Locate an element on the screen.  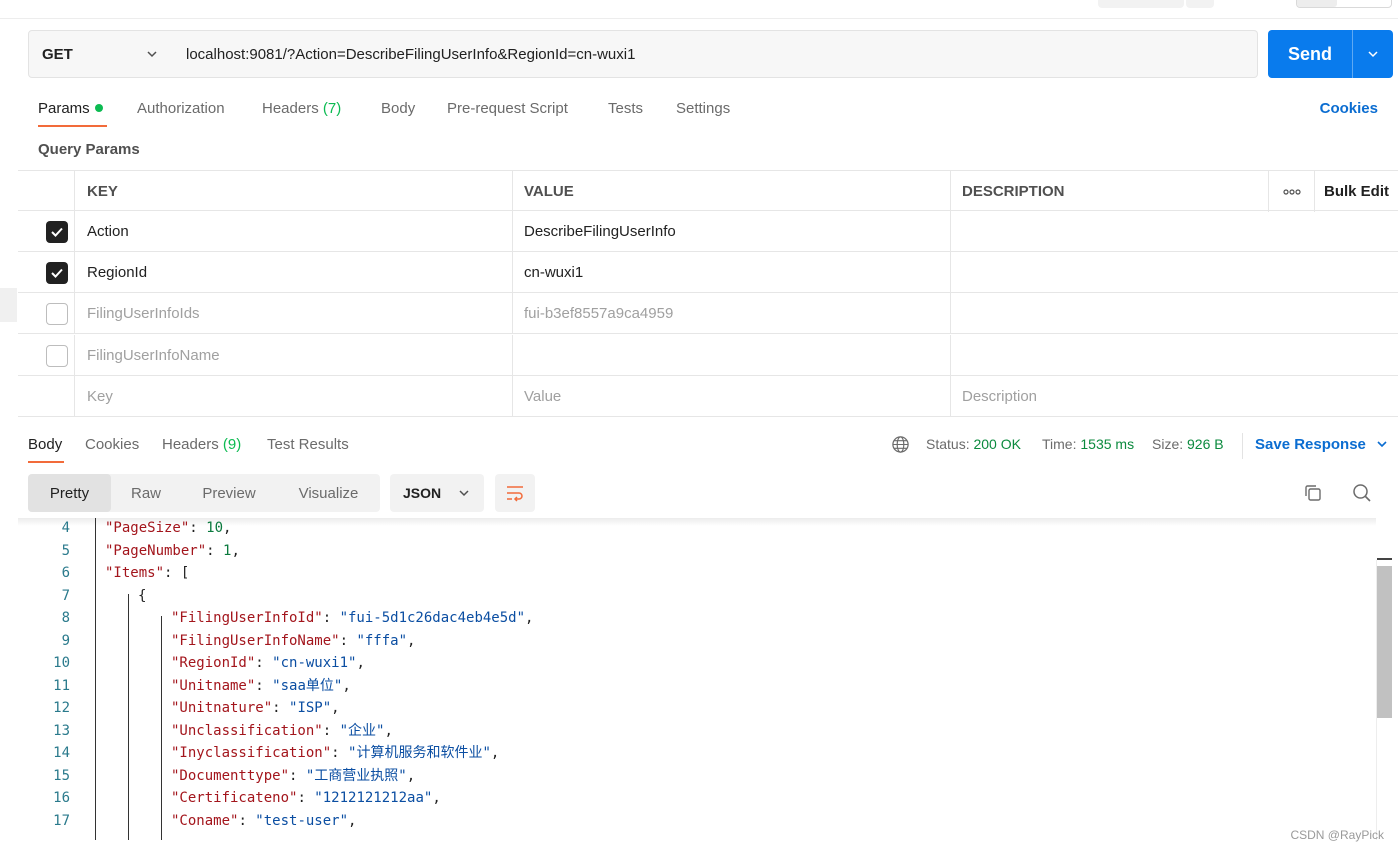
tab-params: Params is located at coordinates (70, 108).